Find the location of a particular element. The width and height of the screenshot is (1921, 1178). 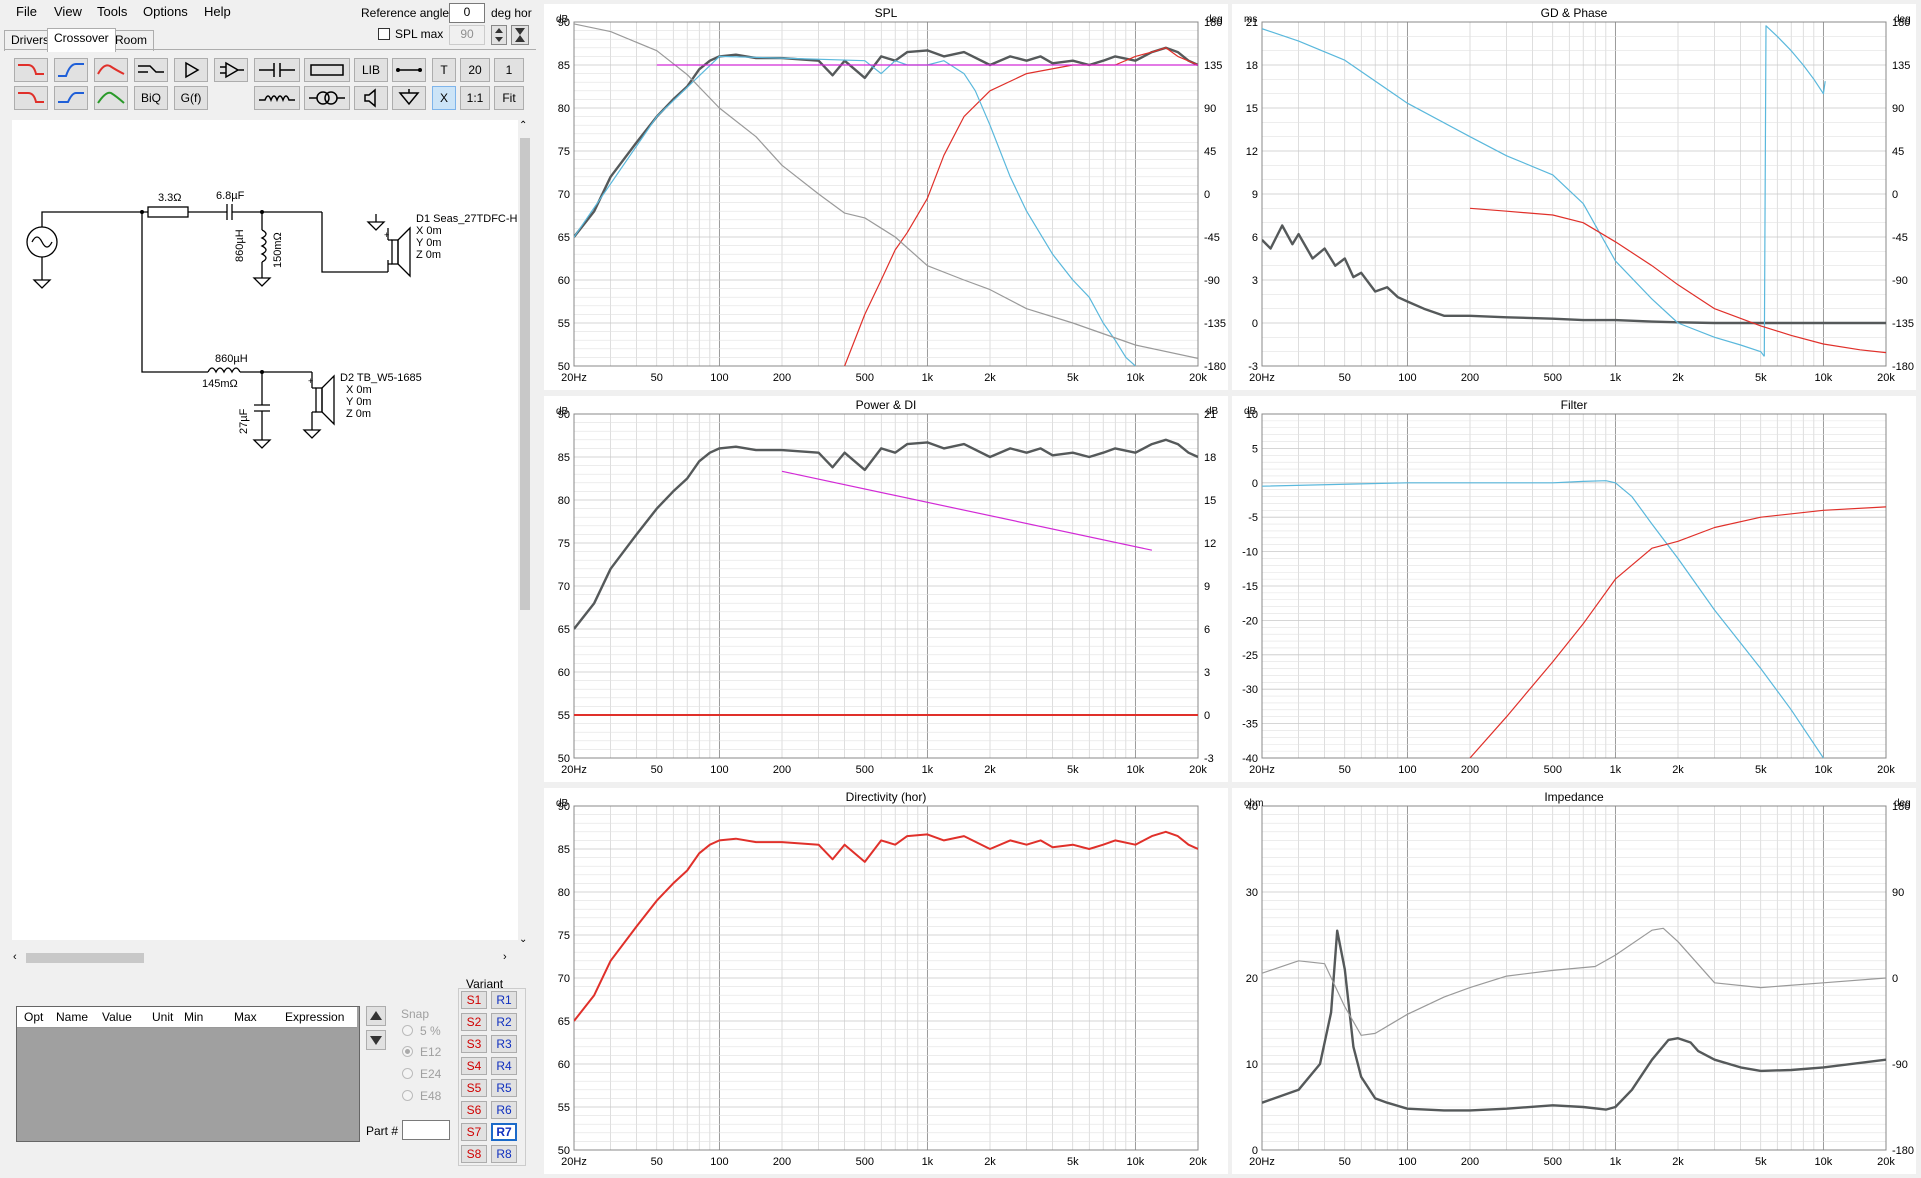

col-expression: Expression is located at coordinates (315, 1017).